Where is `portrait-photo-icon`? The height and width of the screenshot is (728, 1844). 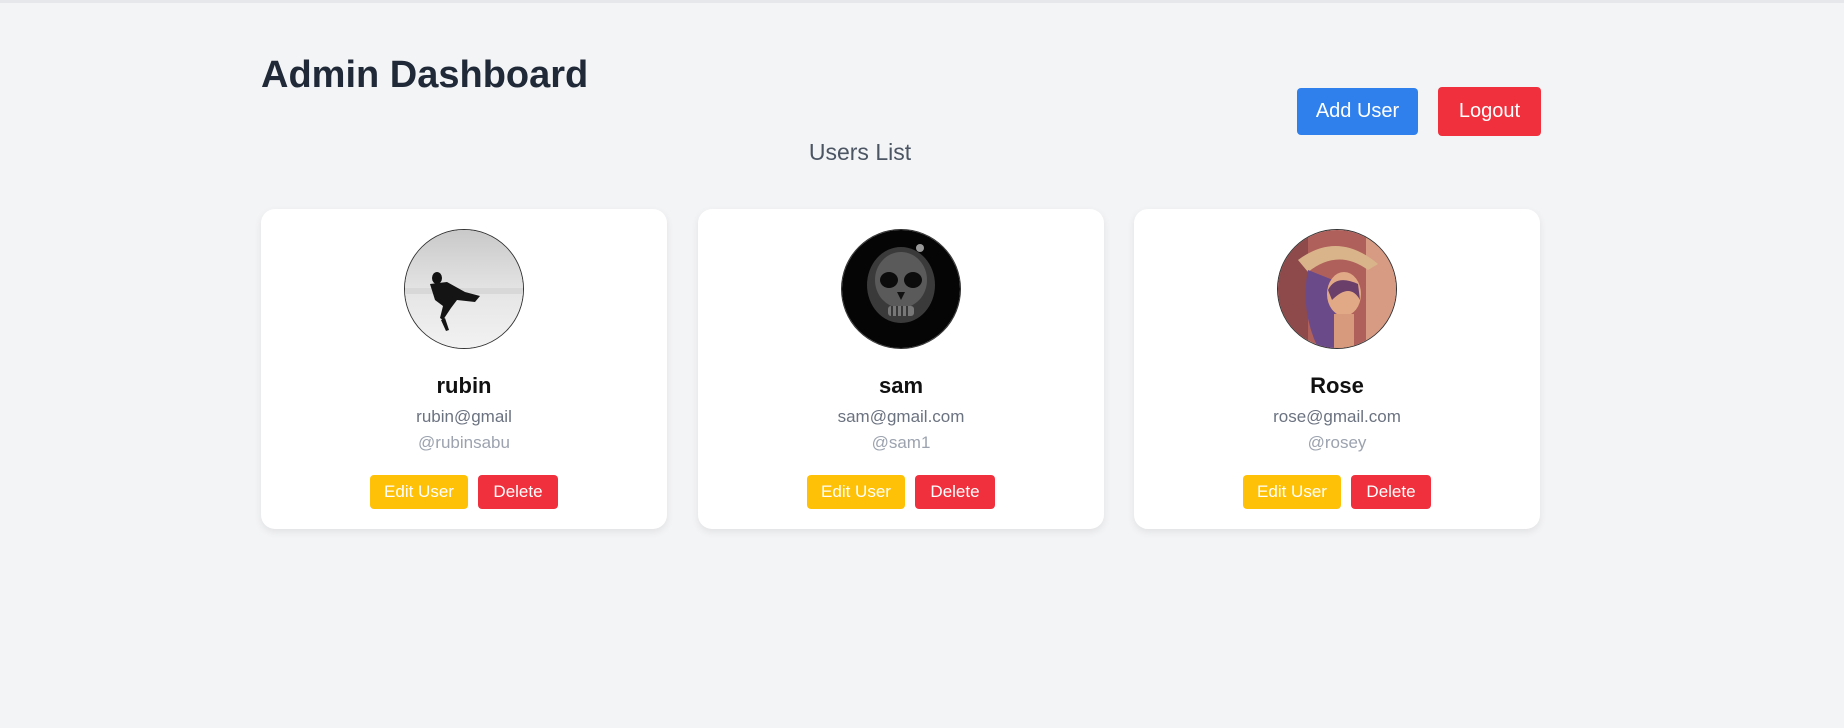 portrait-photo-icon is located at coordinates (1337, 289).